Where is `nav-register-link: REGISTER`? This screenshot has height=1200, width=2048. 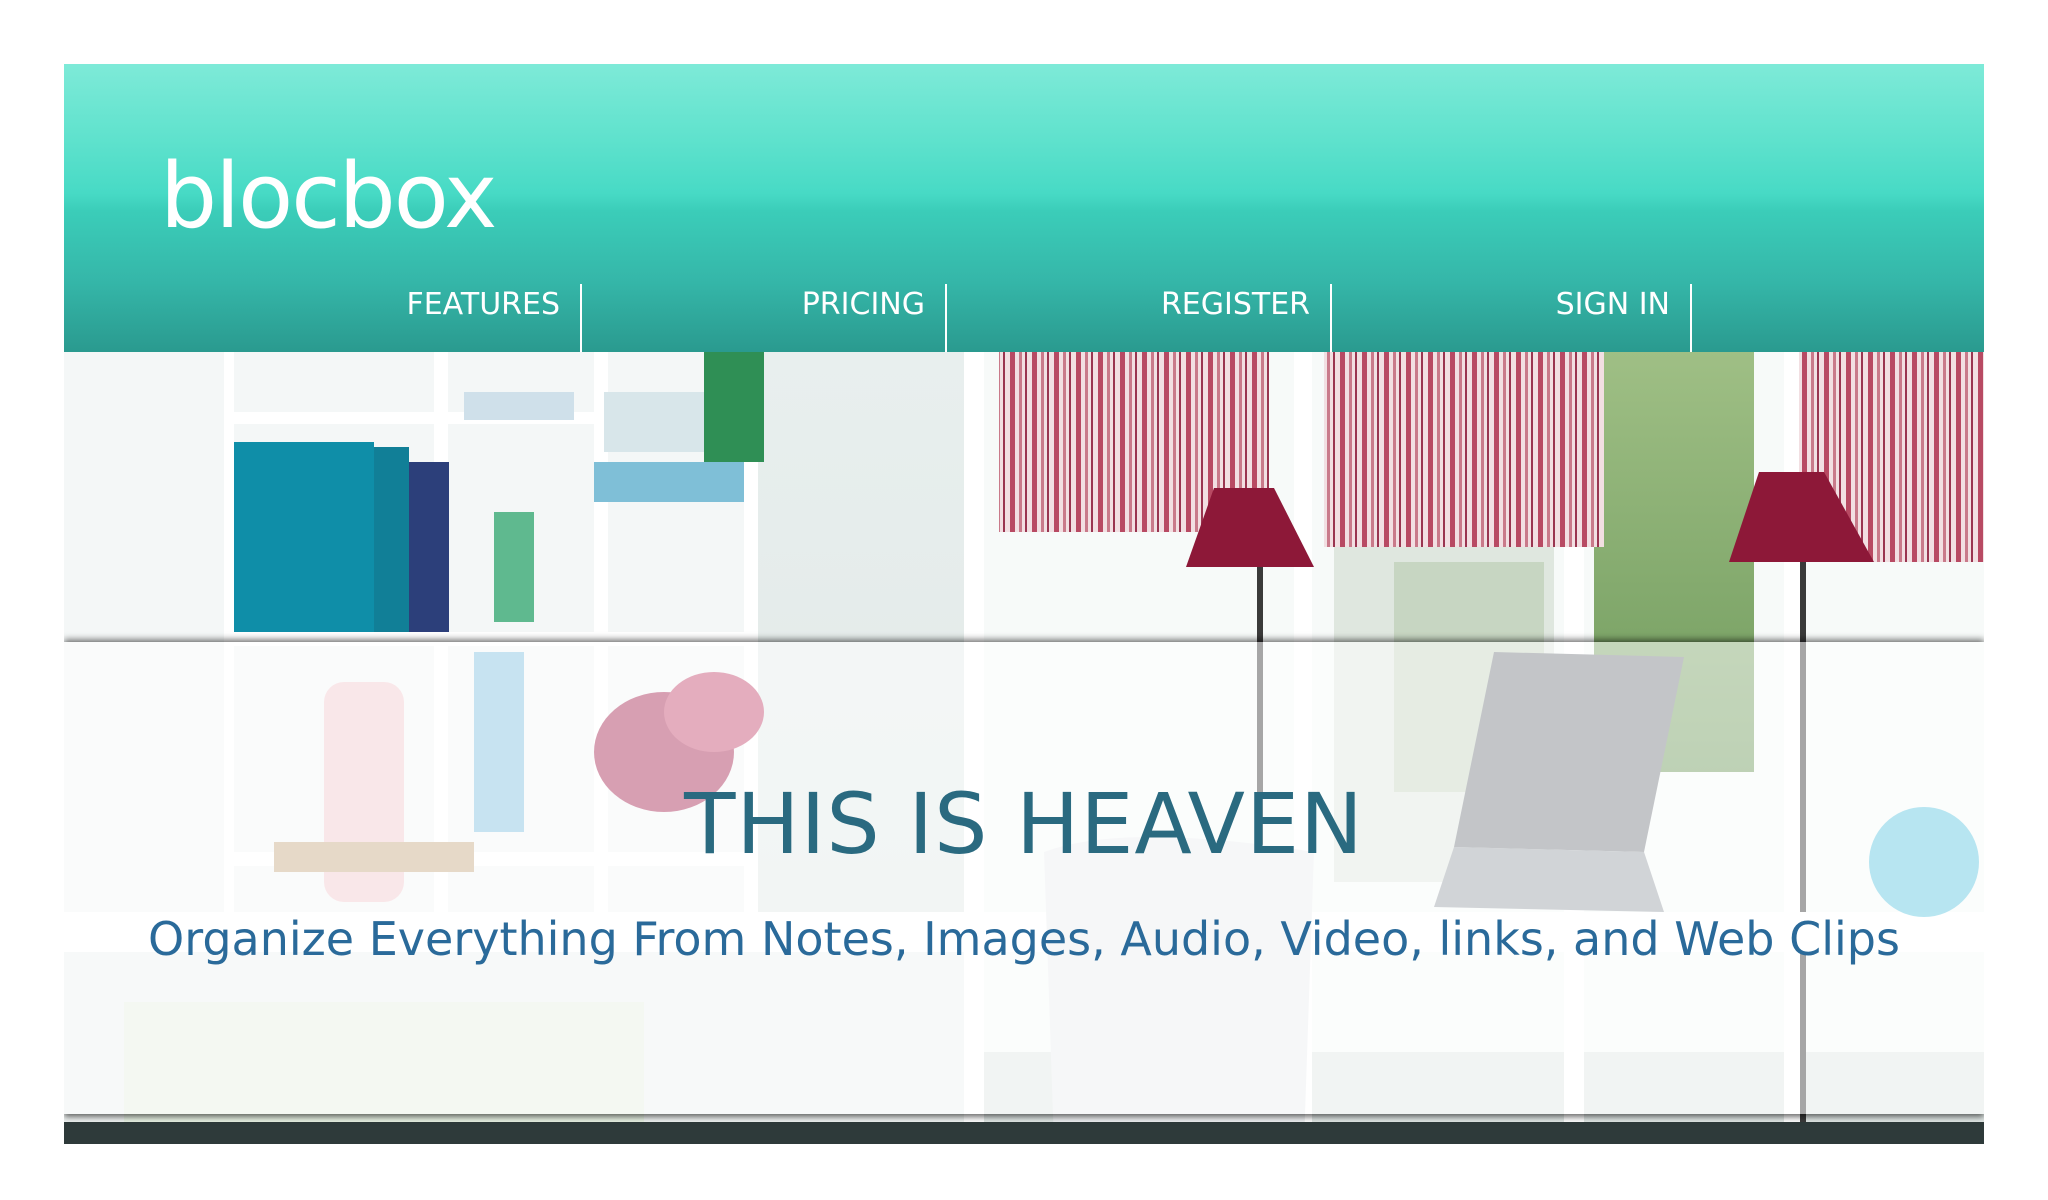
nav-register-link: REGISTER is located at coordinates (1139, 318).